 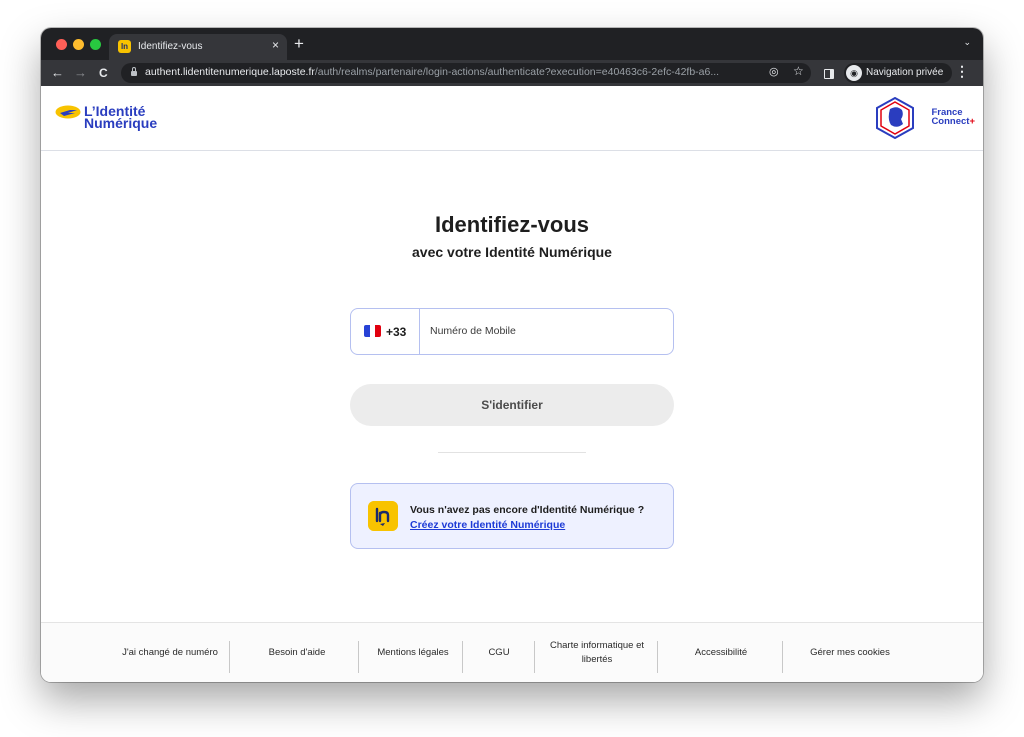 What do you see at coordinates (972, 121) in the screenshot?
I see `fc-plus: +` at bounding box center [972, 121].